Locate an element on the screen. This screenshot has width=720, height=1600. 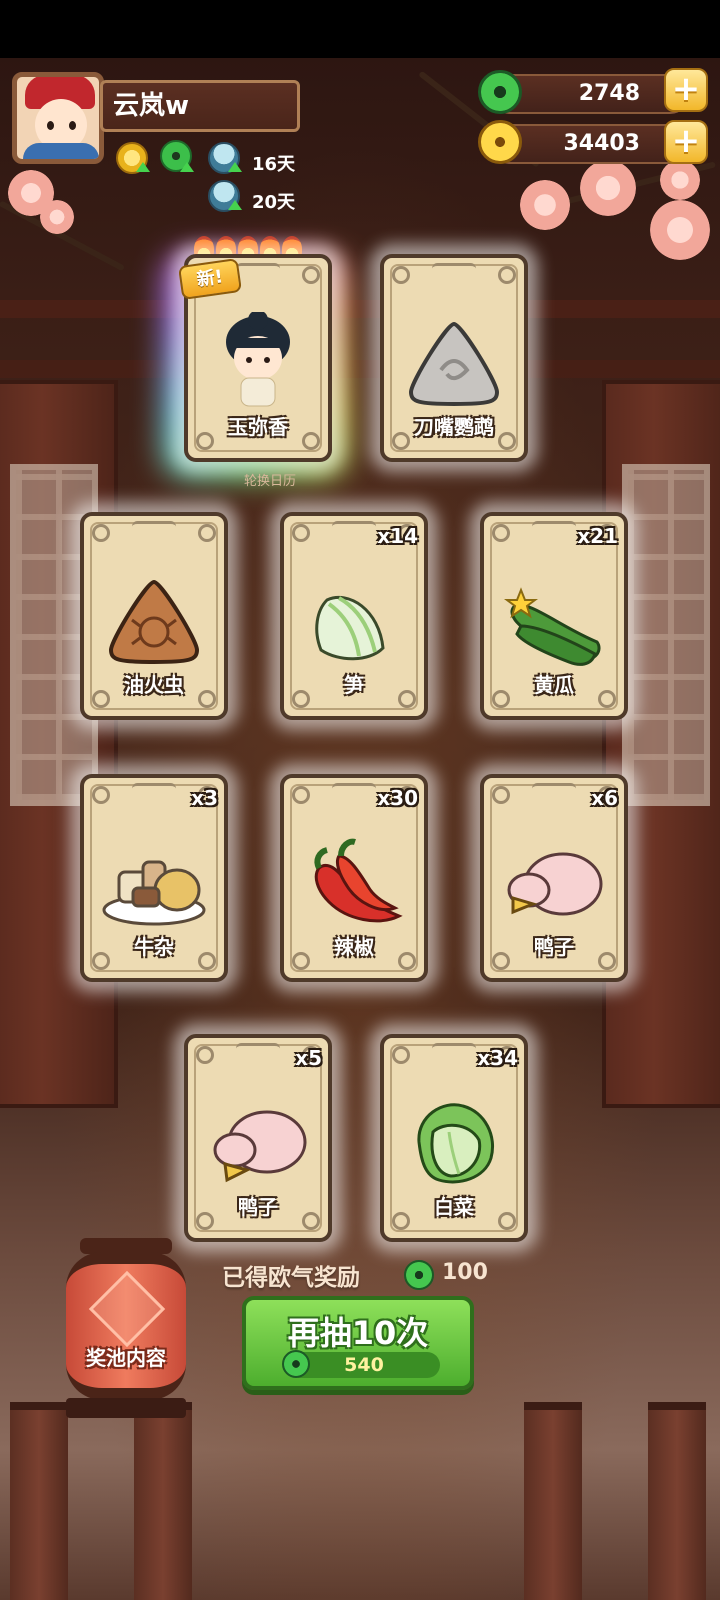
card-label: 笋 is located at coordinates (354, 685).